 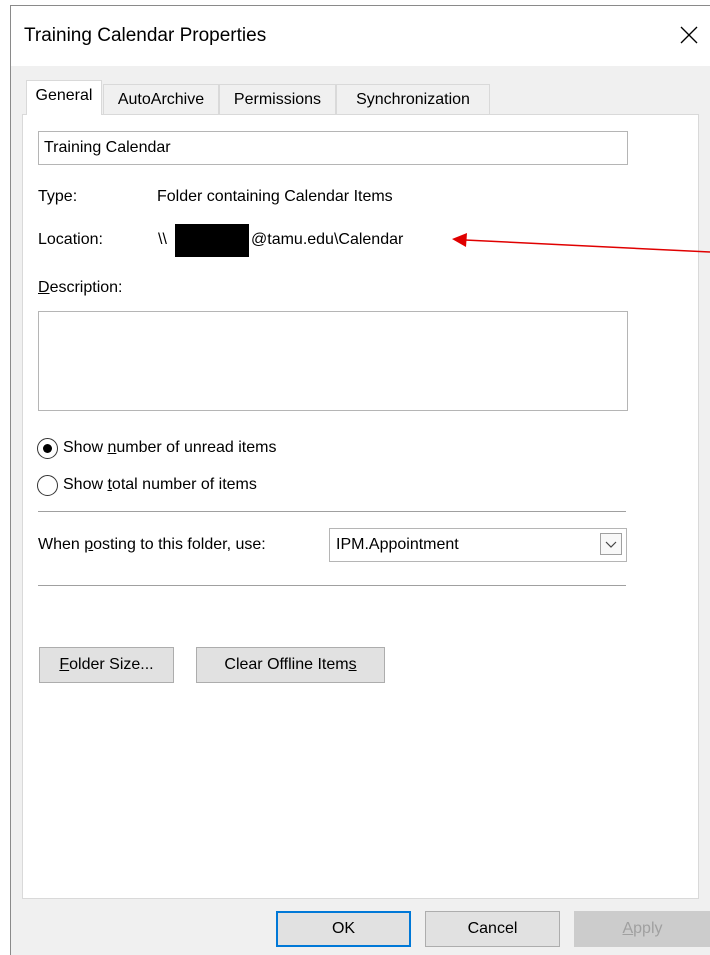 I want to click on close-icon, so click(x=689, y=35).